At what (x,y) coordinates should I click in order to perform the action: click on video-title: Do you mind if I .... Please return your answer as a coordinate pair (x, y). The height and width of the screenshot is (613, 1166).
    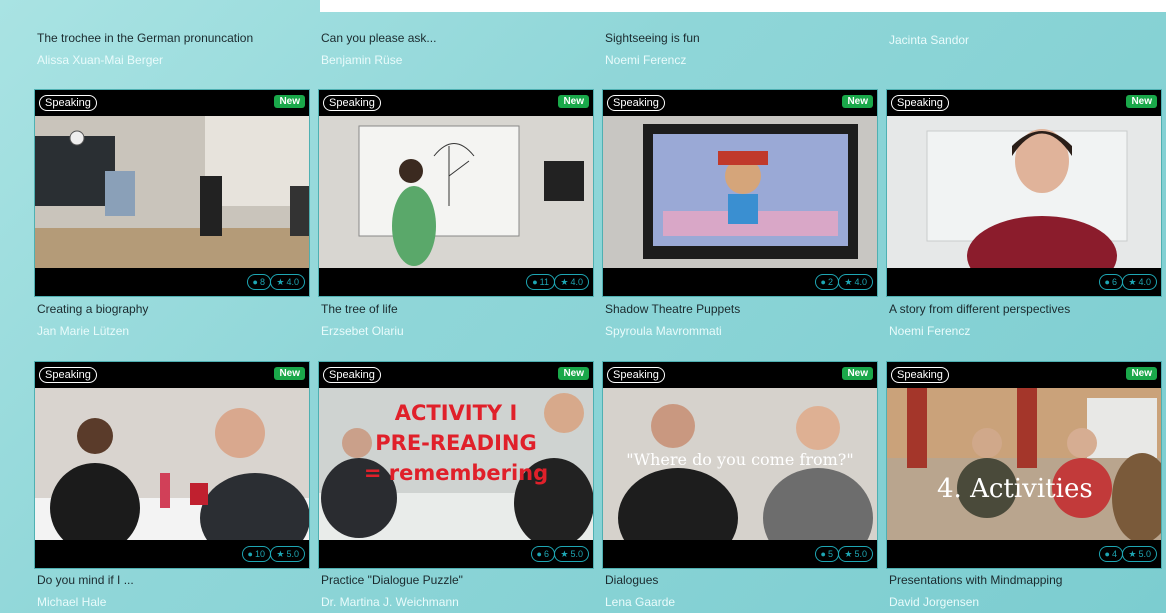
    Looking at the image, I should click on (85, 580).